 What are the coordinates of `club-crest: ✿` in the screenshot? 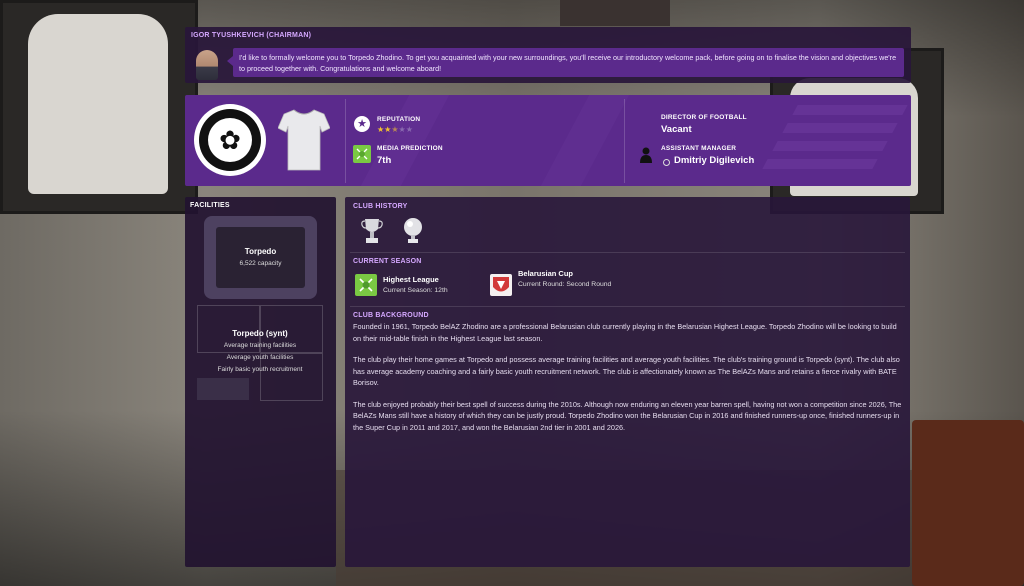 It's located at (230, 140).